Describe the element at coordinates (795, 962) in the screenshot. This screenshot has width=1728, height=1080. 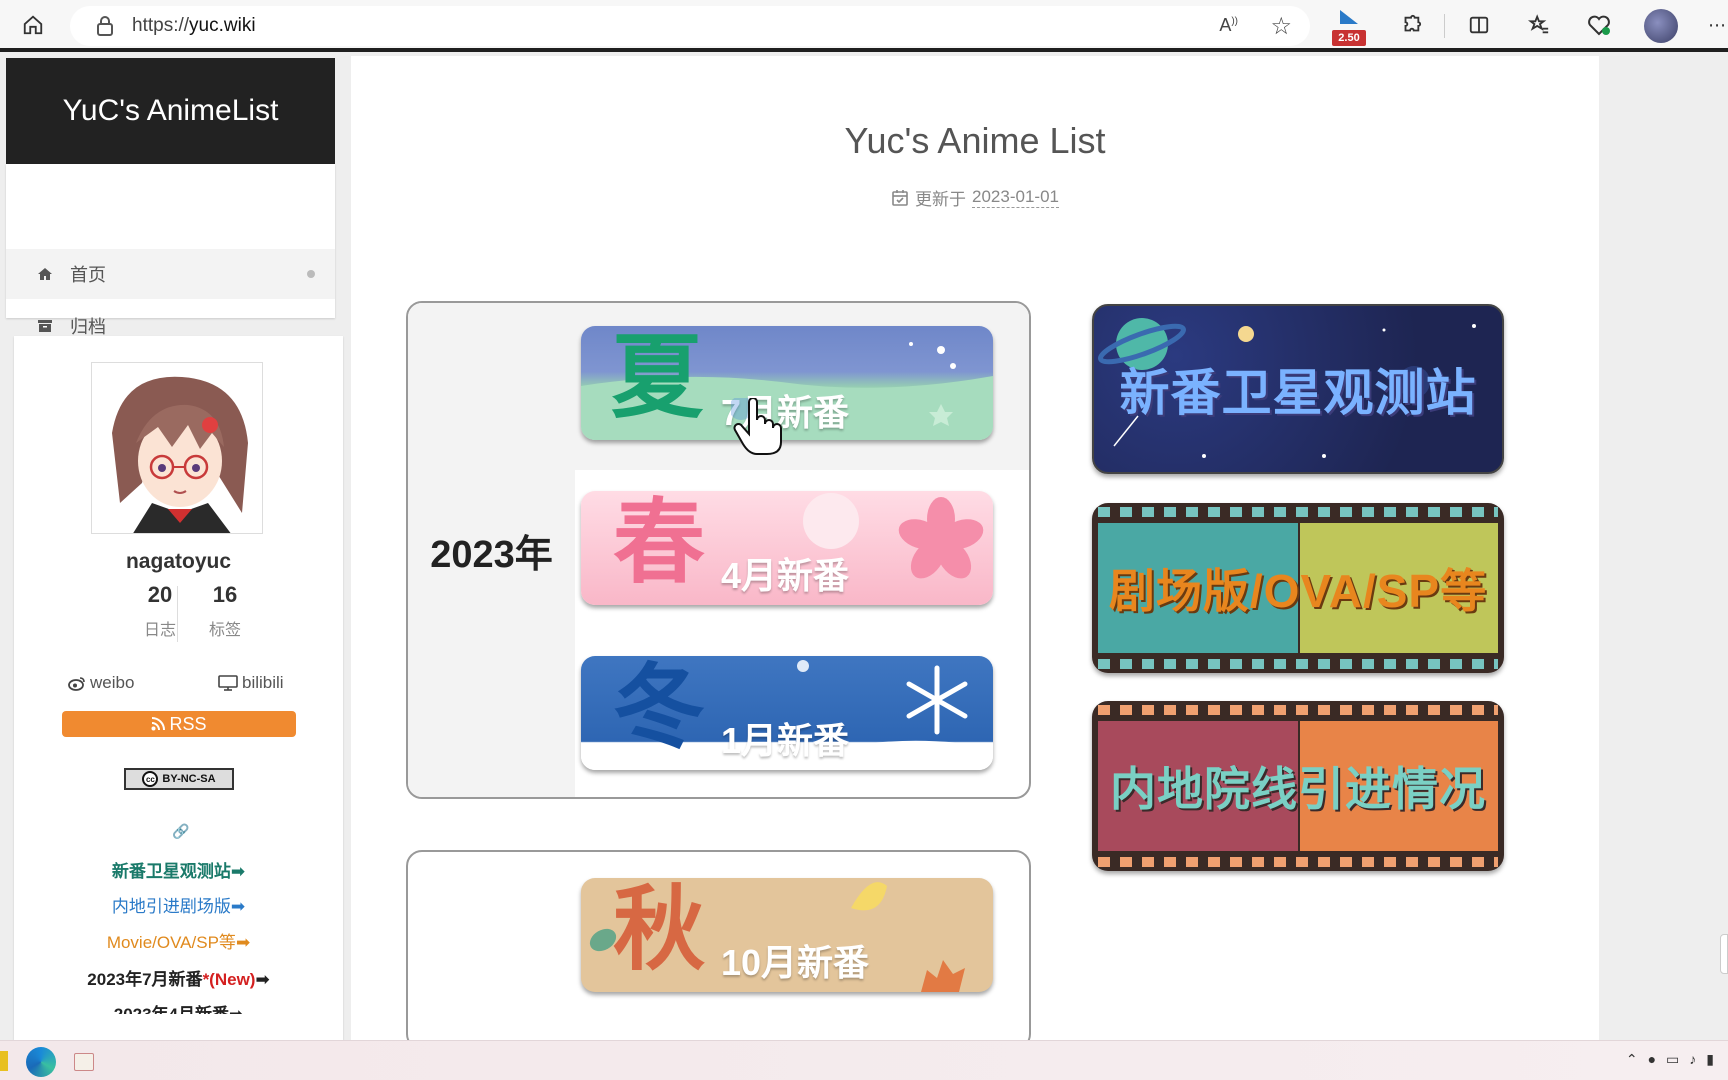
I see `season-caption: 10月新番` at that location.